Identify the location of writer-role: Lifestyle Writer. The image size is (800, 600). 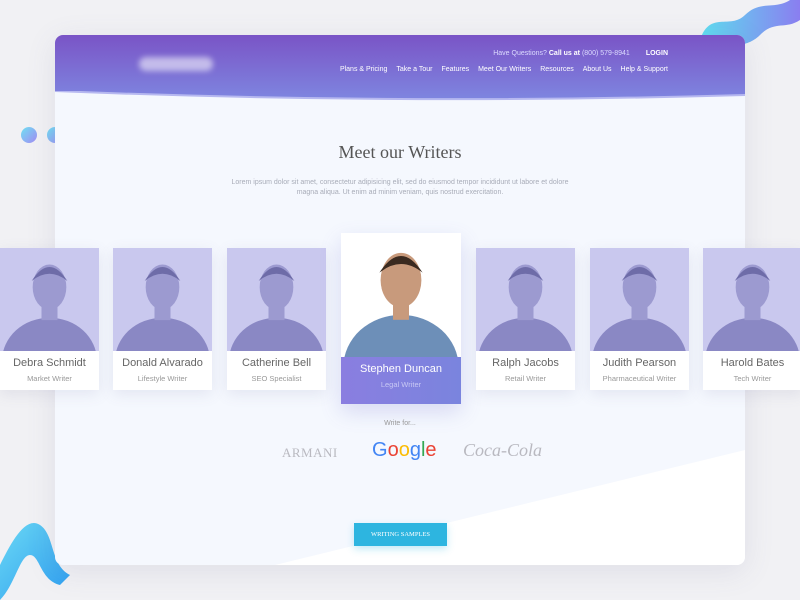
(162, 378).